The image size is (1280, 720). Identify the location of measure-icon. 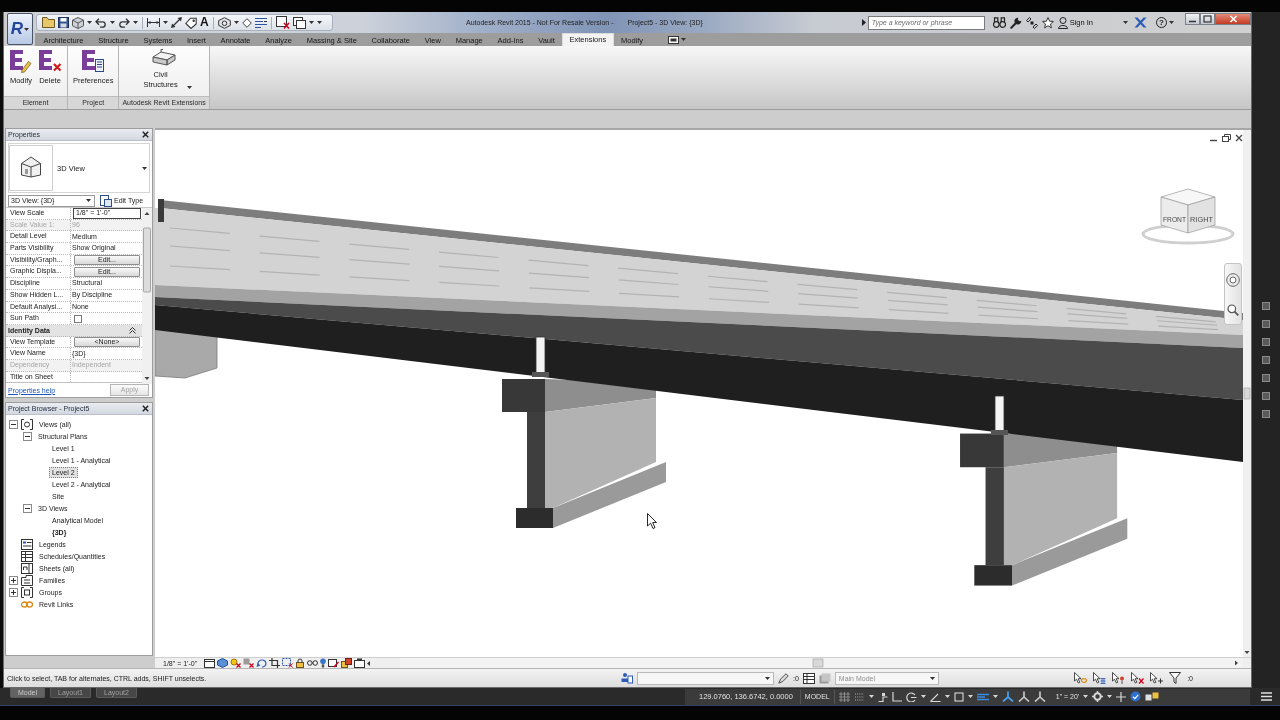
(176, 22).